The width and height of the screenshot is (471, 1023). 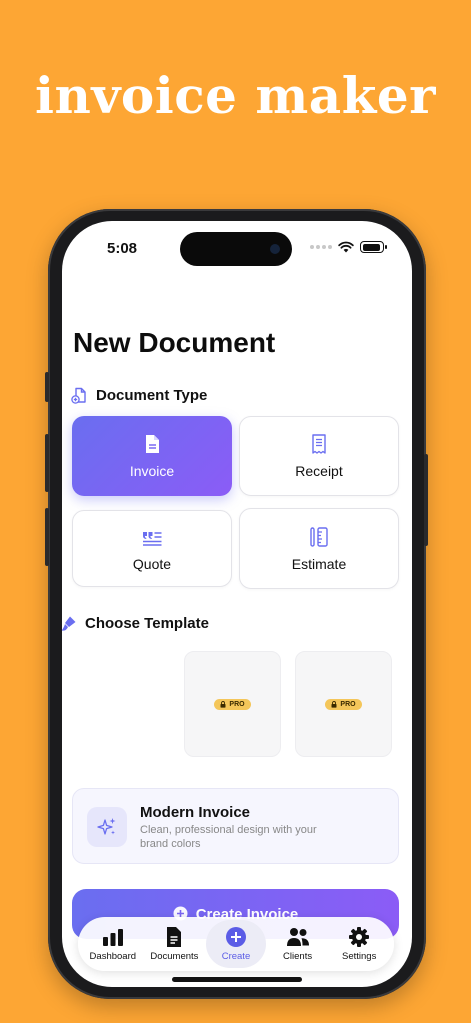 I want to click on document-icon, so click(x=152, y=444).